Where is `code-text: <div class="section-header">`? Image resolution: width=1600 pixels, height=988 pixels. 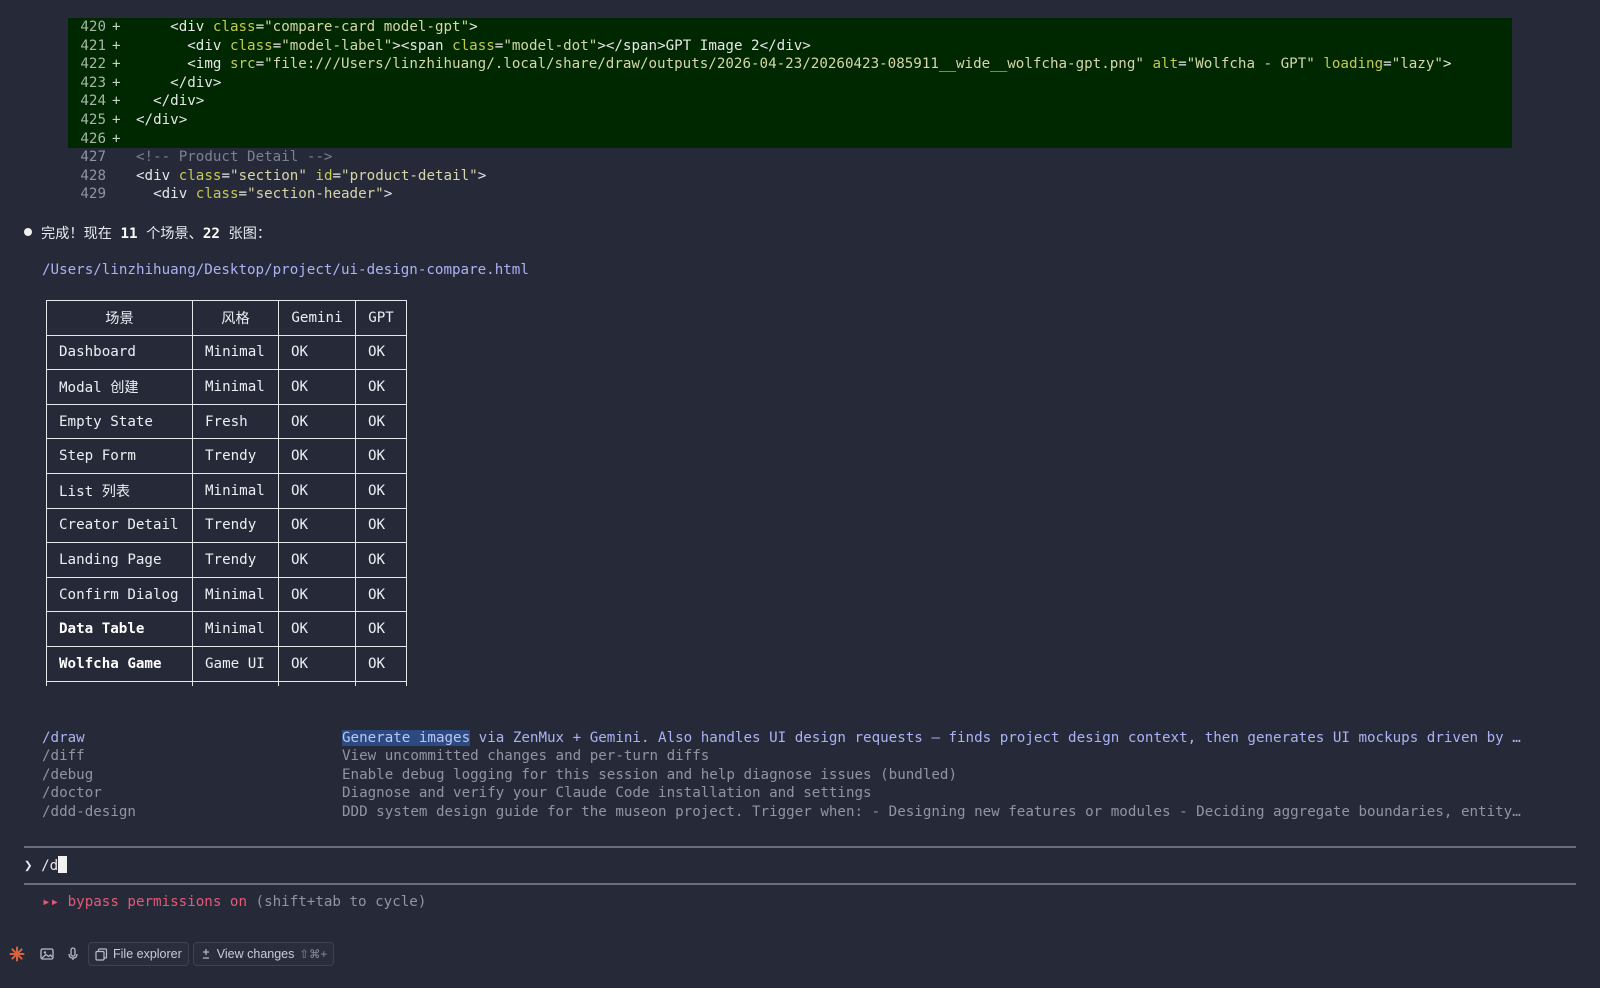 code-text: <div class="section-header"> is located at coordinates (264, 194).